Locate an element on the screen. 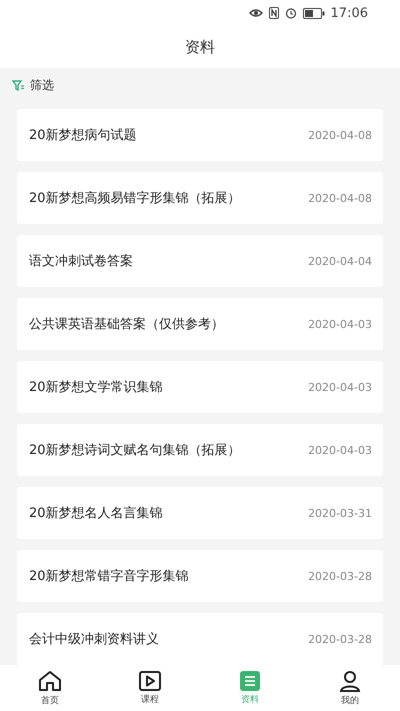 Image resolution: width=400 pixels, height=711 pixels. nfc-icon is located at coordinates (273, 13).